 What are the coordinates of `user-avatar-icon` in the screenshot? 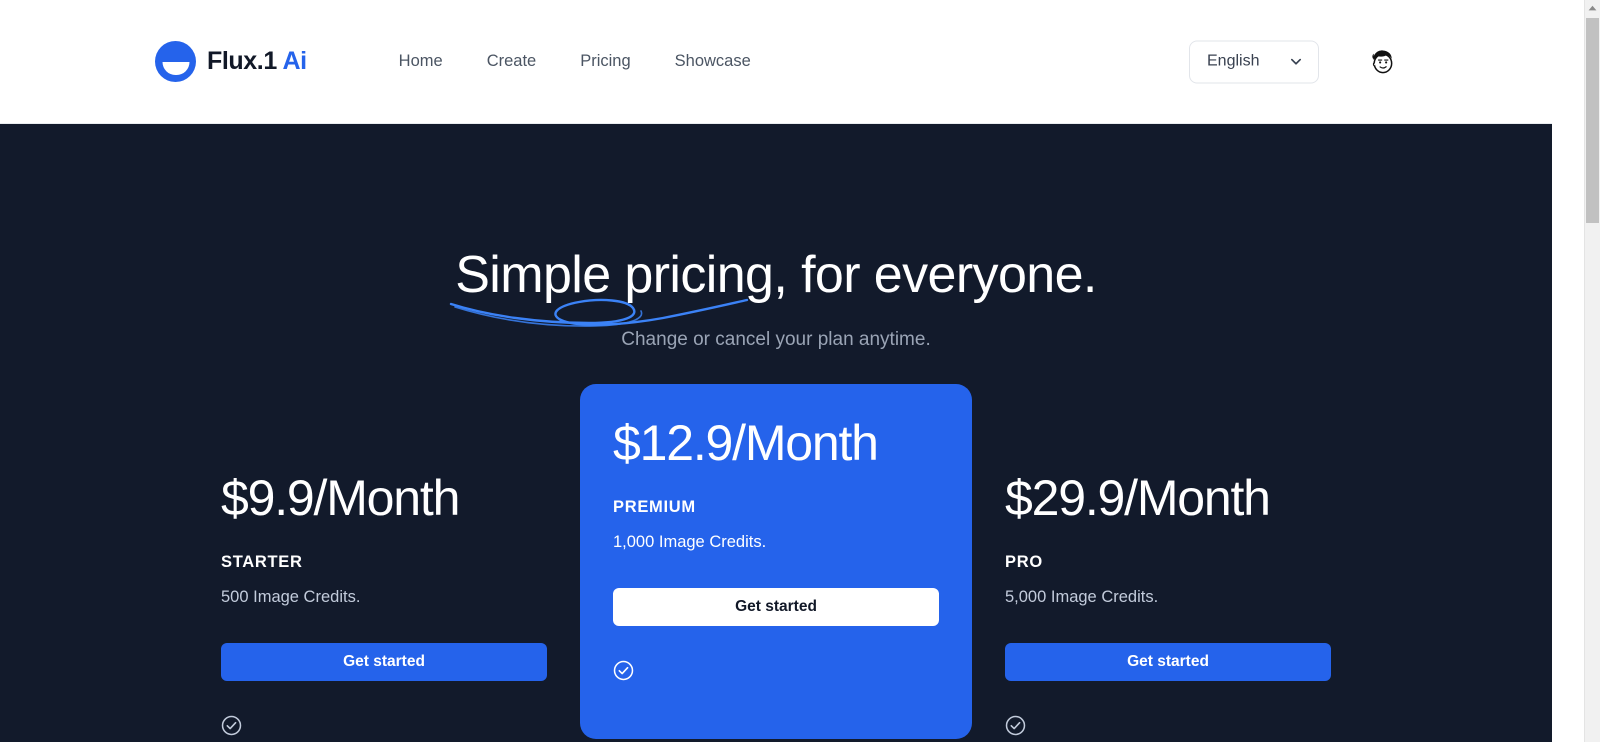 It's located at (1382, 62).